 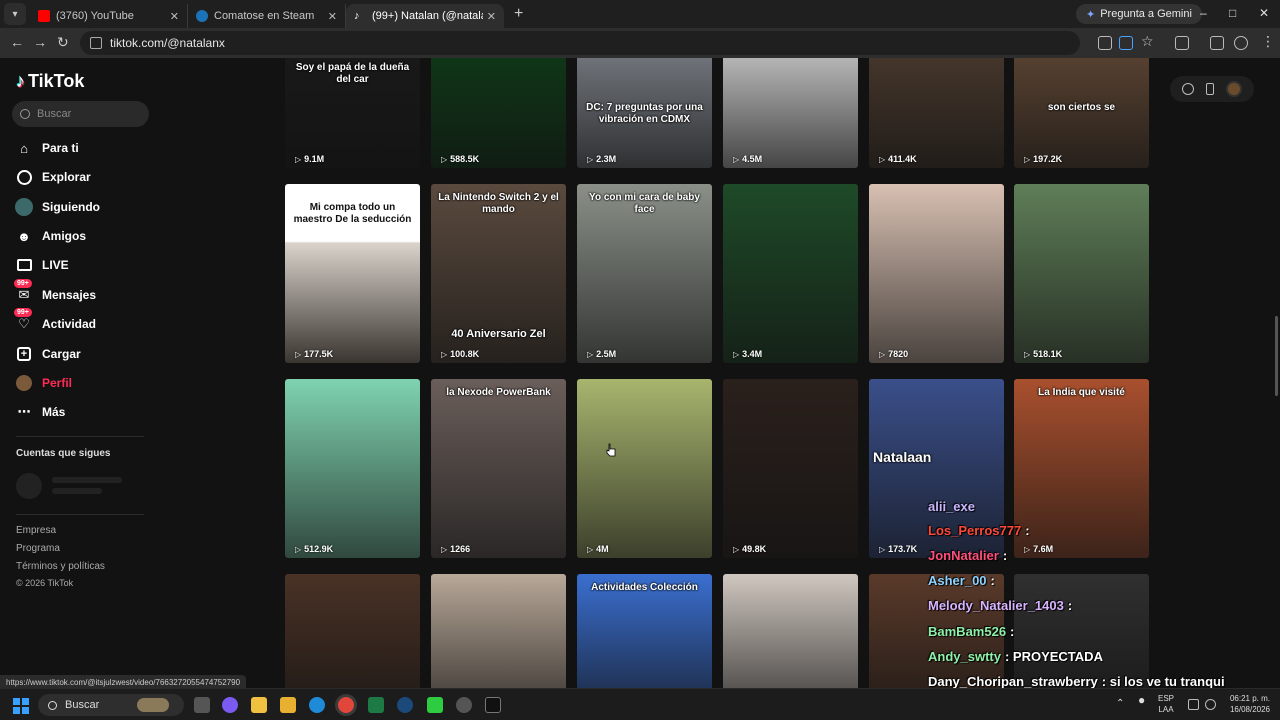 What do you see at coordinates (43, 383) in the screenshot?
I see `sidebar-item-perfil: Perfil` at bounding box center [43, 383].